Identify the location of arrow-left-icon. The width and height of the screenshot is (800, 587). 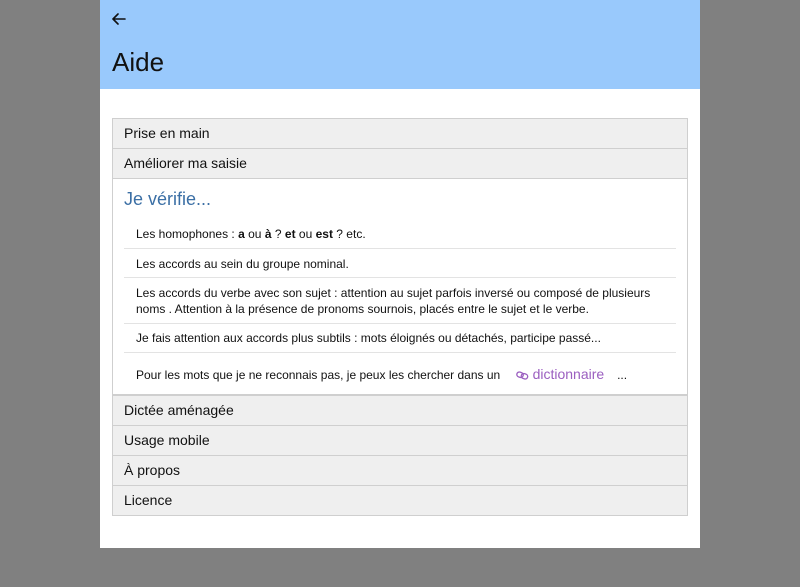
(119, 19).